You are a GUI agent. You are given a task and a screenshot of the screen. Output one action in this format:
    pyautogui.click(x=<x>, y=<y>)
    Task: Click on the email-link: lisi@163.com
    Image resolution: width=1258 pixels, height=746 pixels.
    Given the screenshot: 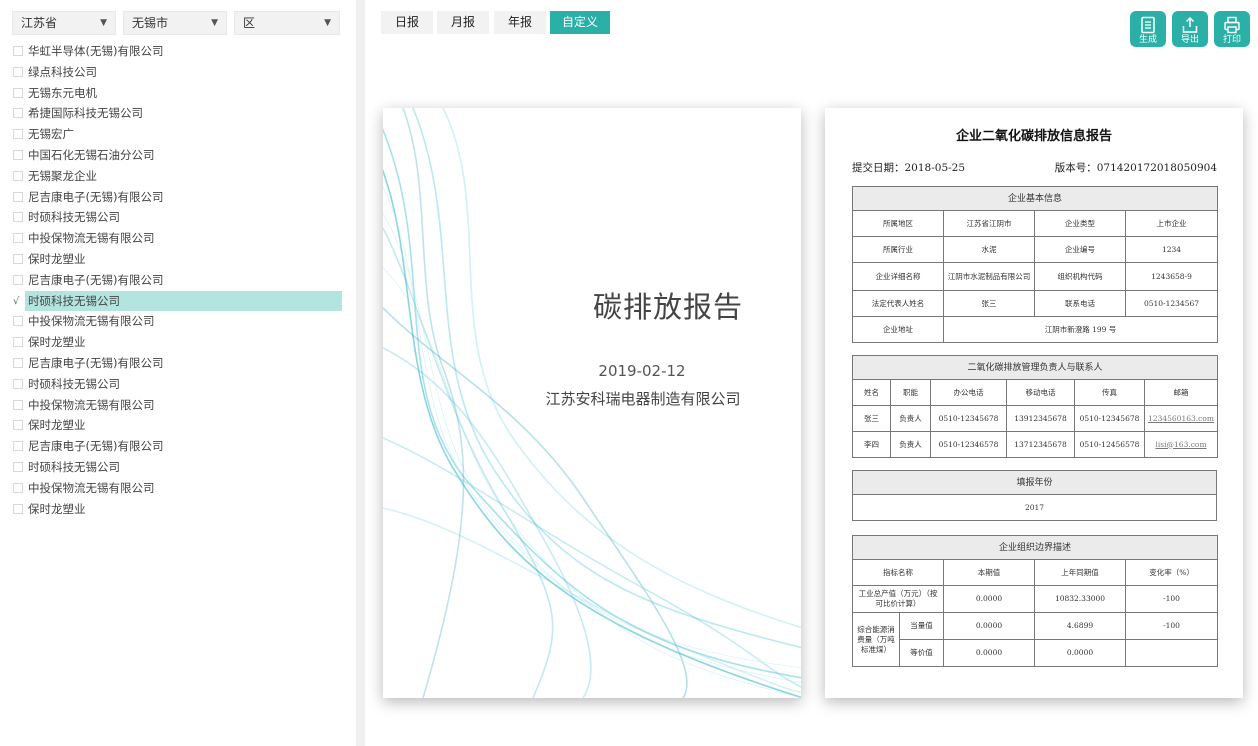 What is the action you would take?
    pyautogui.click(x=1180, y=444)
    